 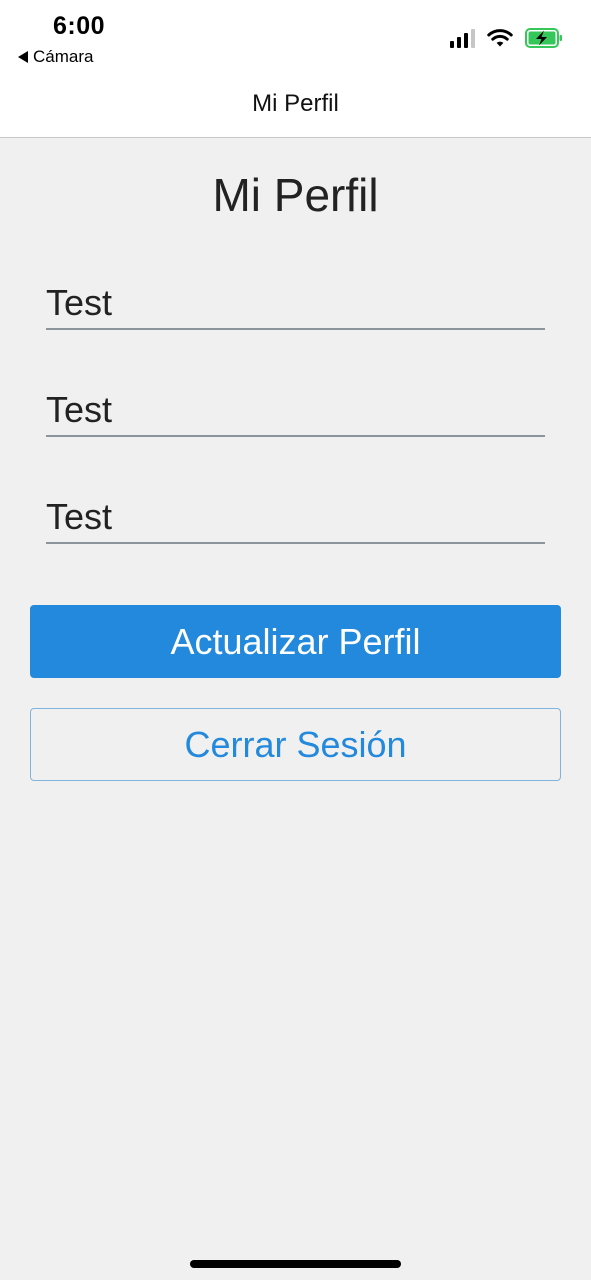 I want to click on logout-button: Cerrar Sesión, so click(x=295, y=744).